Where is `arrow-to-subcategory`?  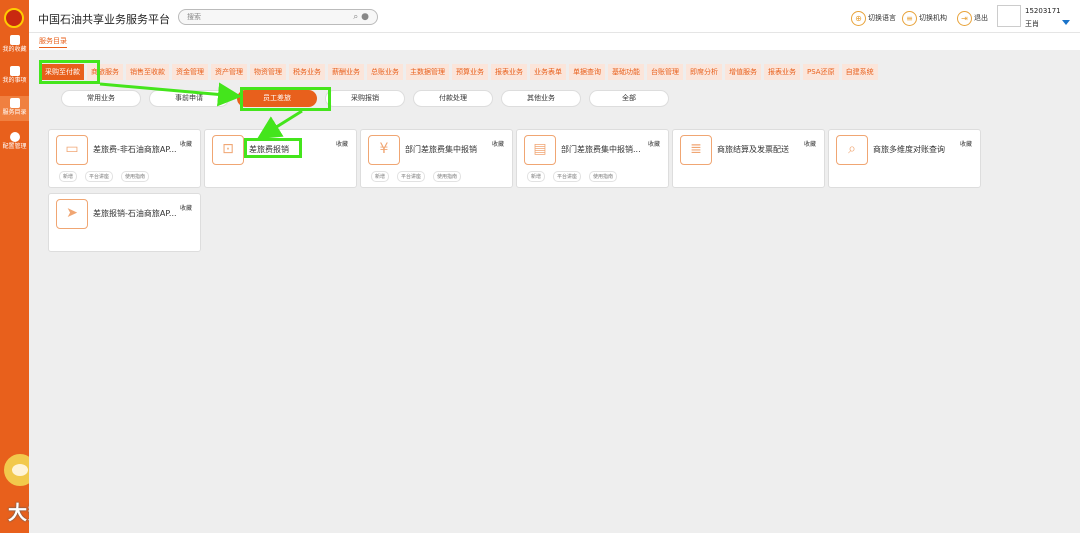 arrow-to-subcategory is located at coordinates (170, 94).